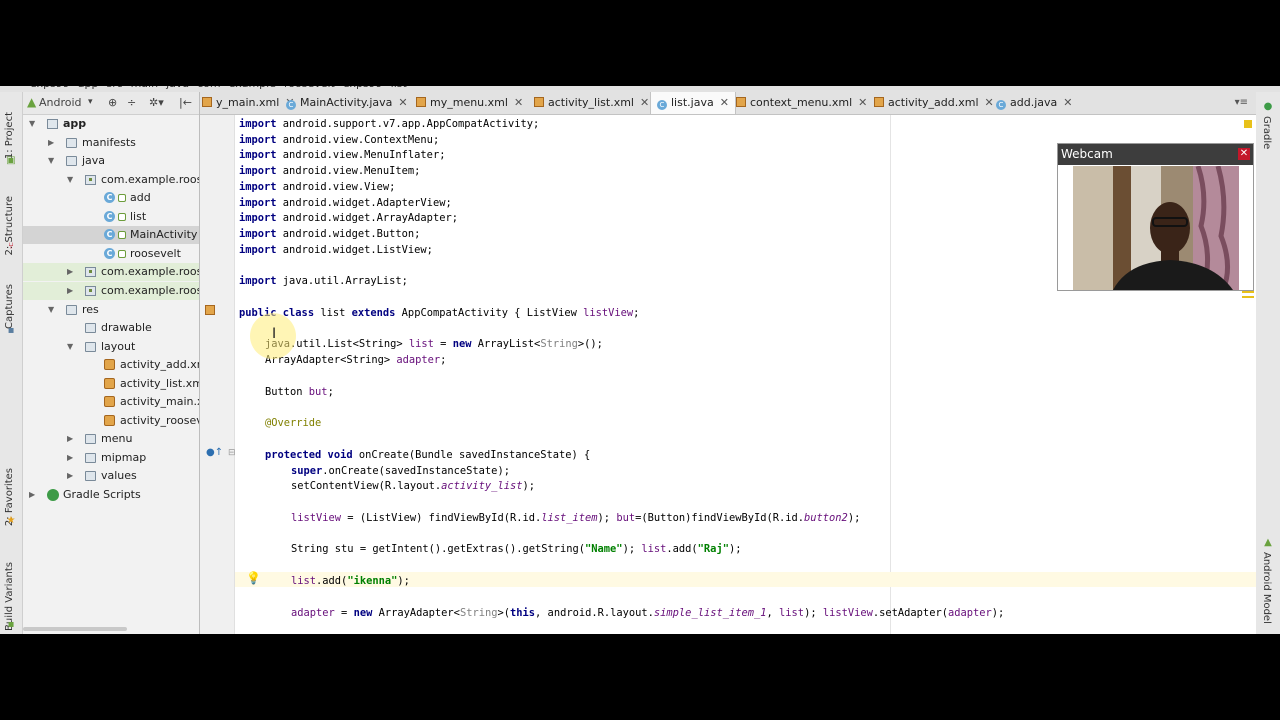 This screenshot has height=720, width=1280. What do you see at coordinates (214, 453) in the screenshot?
I see `override-gutter-icon: ●↑` at bounding box center [214, 453].